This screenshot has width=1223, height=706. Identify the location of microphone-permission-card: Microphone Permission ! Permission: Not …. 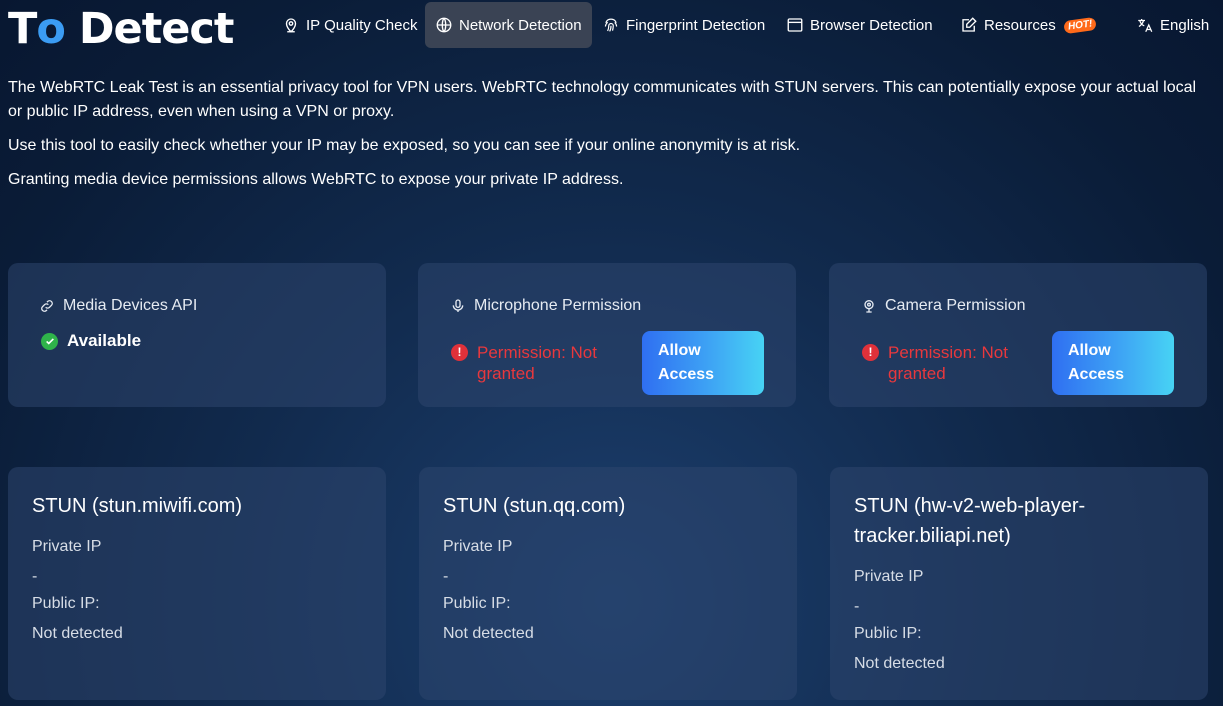
(607, 335).